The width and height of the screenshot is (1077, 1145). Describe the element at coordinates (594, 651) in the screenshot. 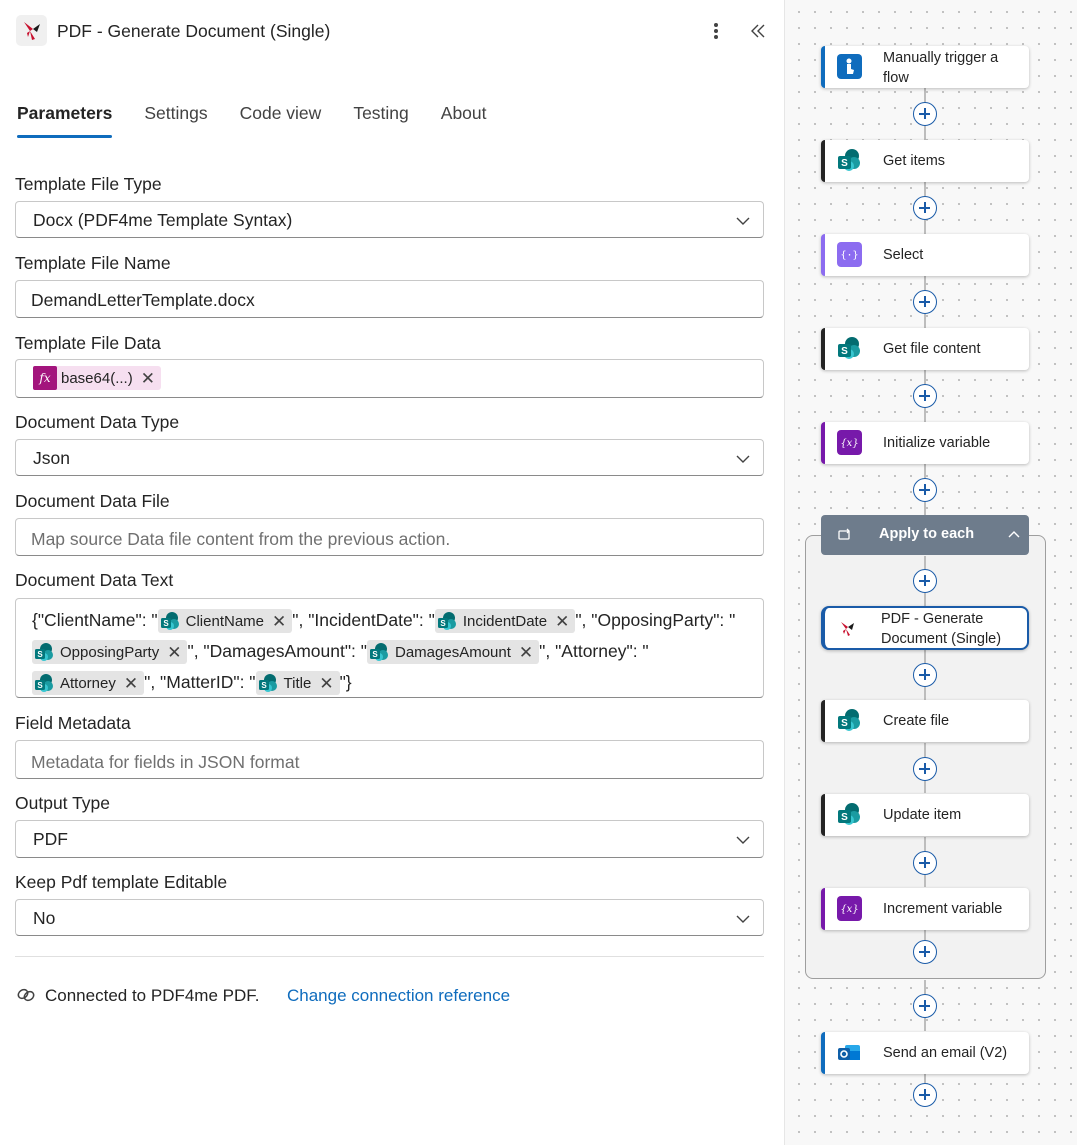

I see `json-text: ", "Attorney": "` at that location.